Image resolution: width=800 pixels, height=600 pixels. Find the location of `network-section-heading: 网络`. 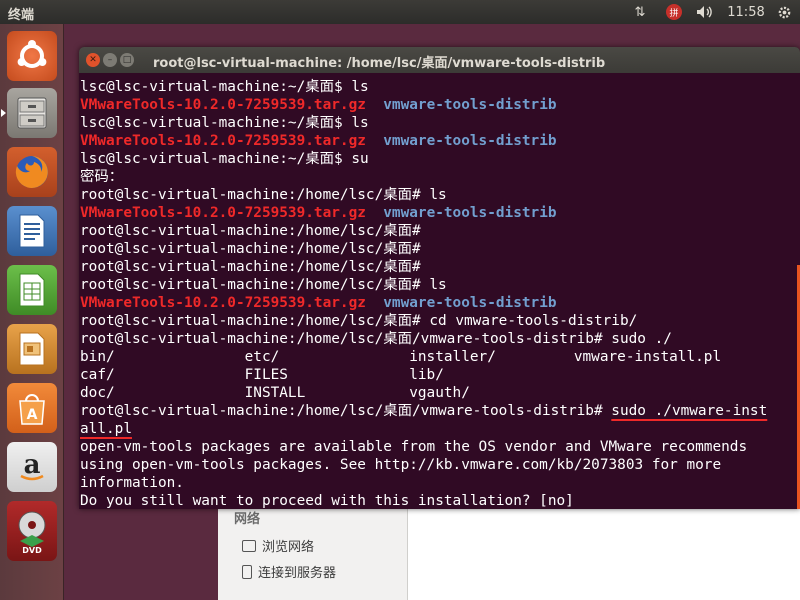

network-section-heading: 网络 is located at coordinates (247, 519).